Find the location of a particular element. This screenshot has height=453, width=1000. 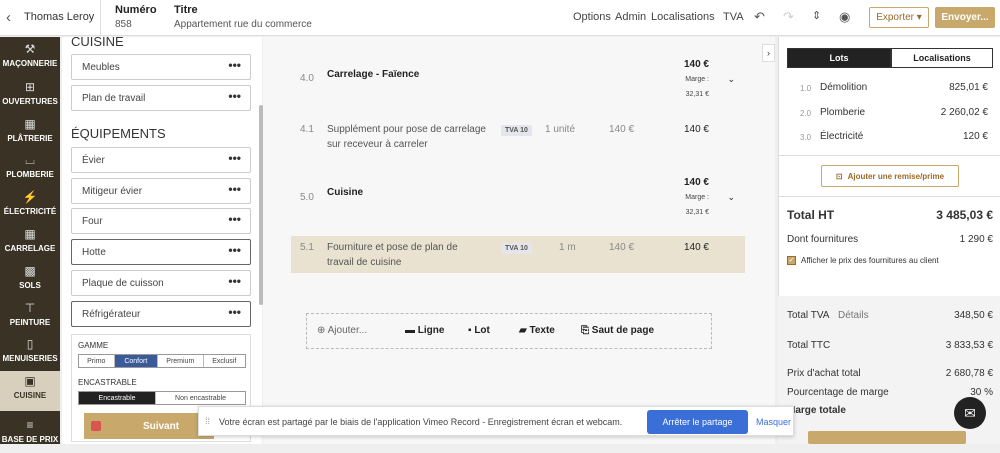

total-ttc-value: 3 833,53 € is located at coordinates (969, 345).